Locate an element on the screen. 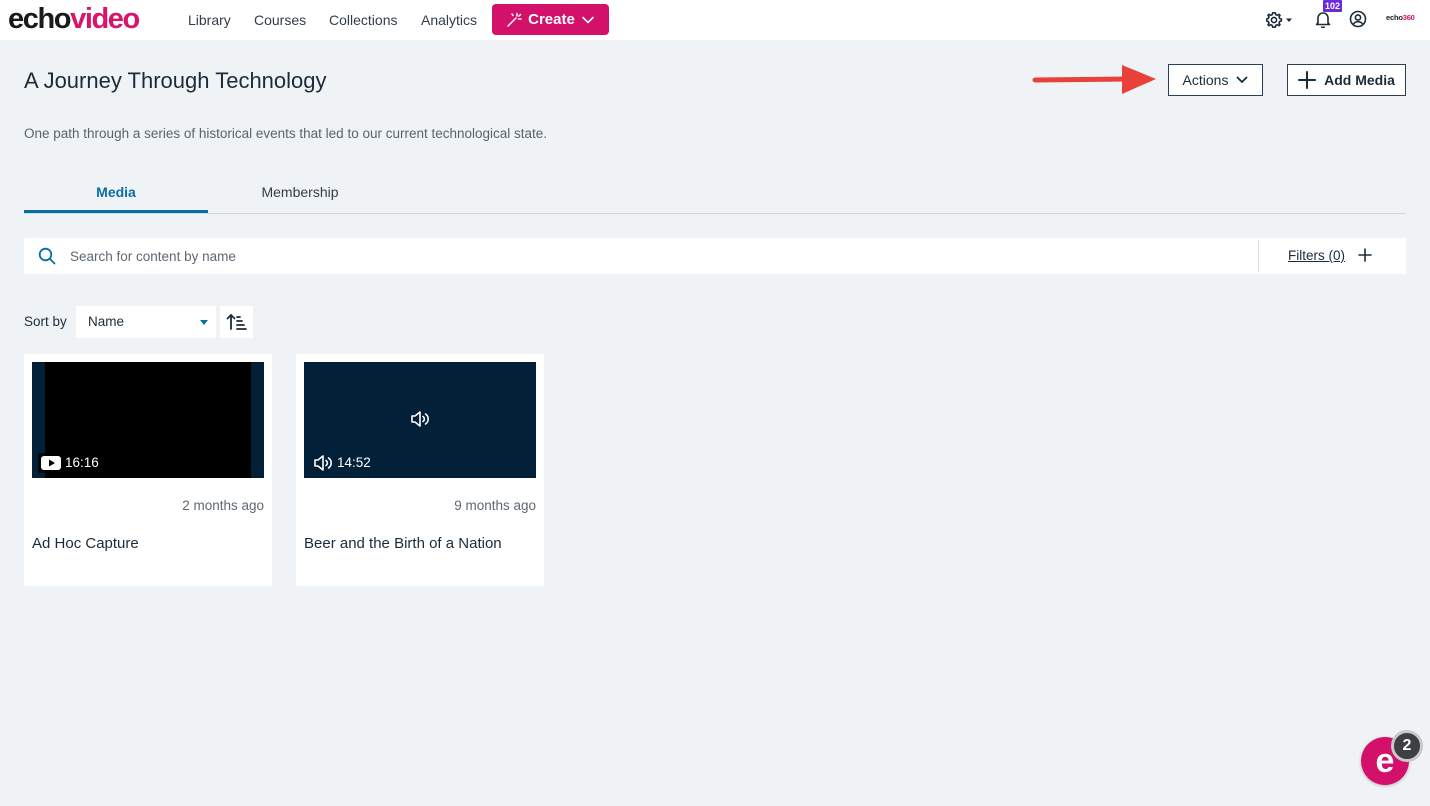  echovideo-logo: echovideo is located at coordinates (74, 19).